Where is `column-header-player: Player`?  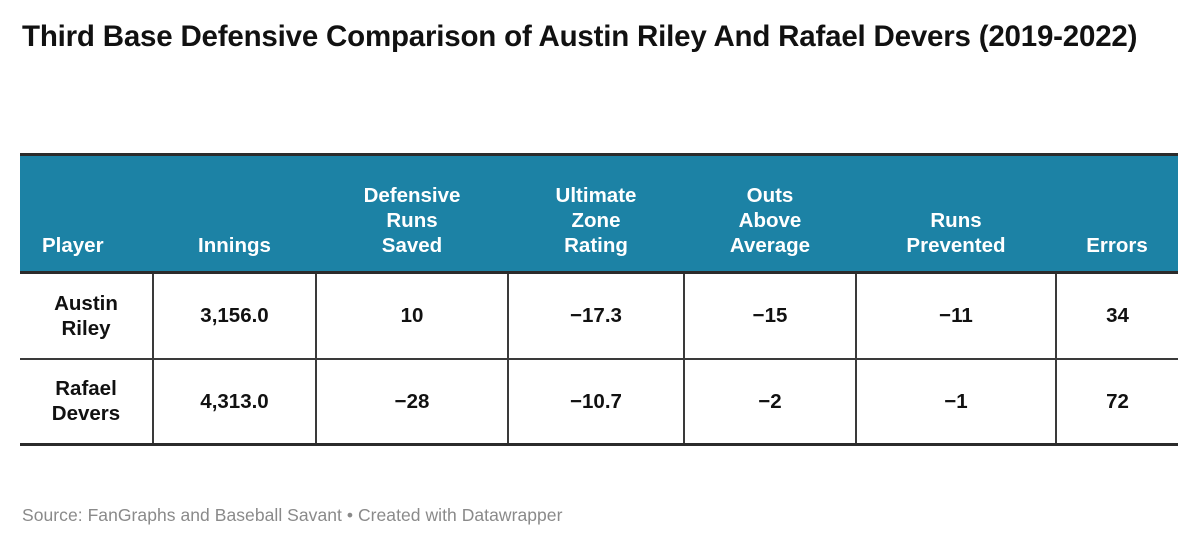
column-header-player: Player is located at coordinates (86, 214).